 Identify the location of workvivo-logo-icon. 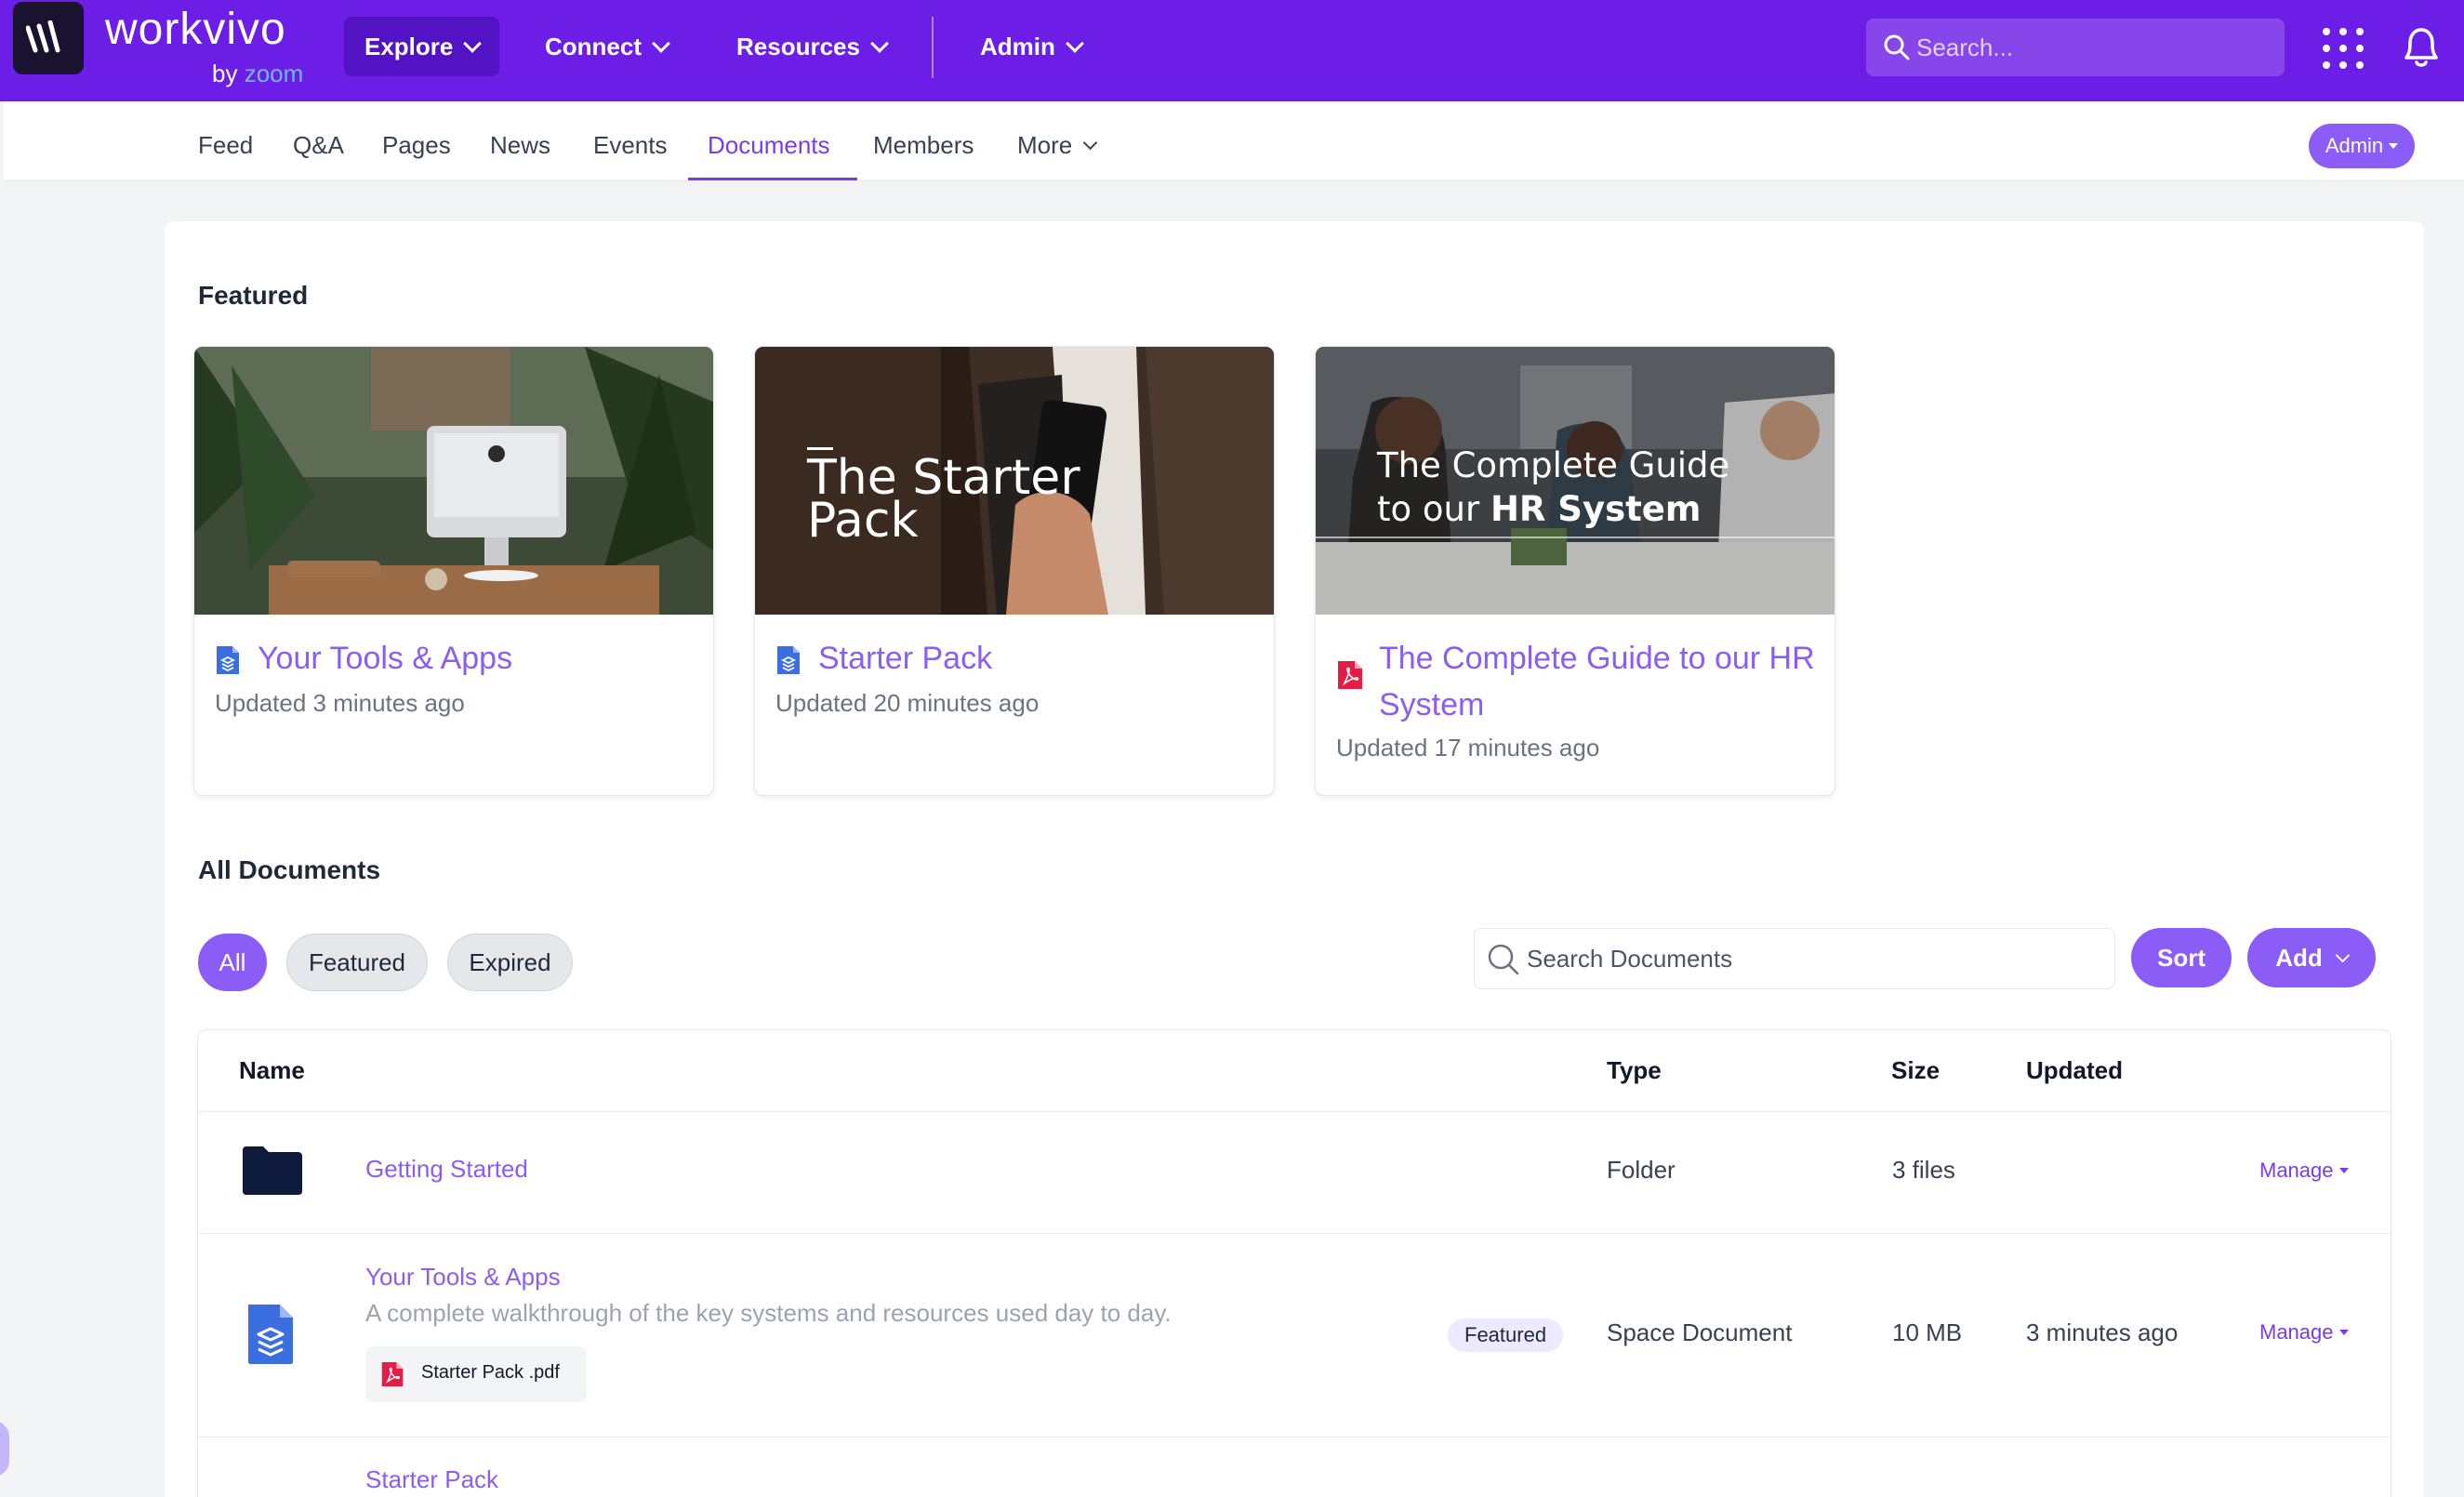
(48, 38).